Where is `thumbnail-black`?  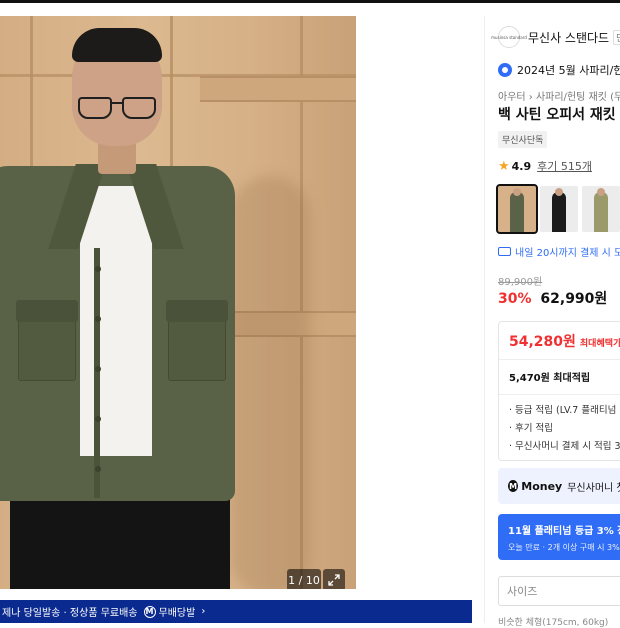
thumbnail-black is located at coordinates (559, 209).